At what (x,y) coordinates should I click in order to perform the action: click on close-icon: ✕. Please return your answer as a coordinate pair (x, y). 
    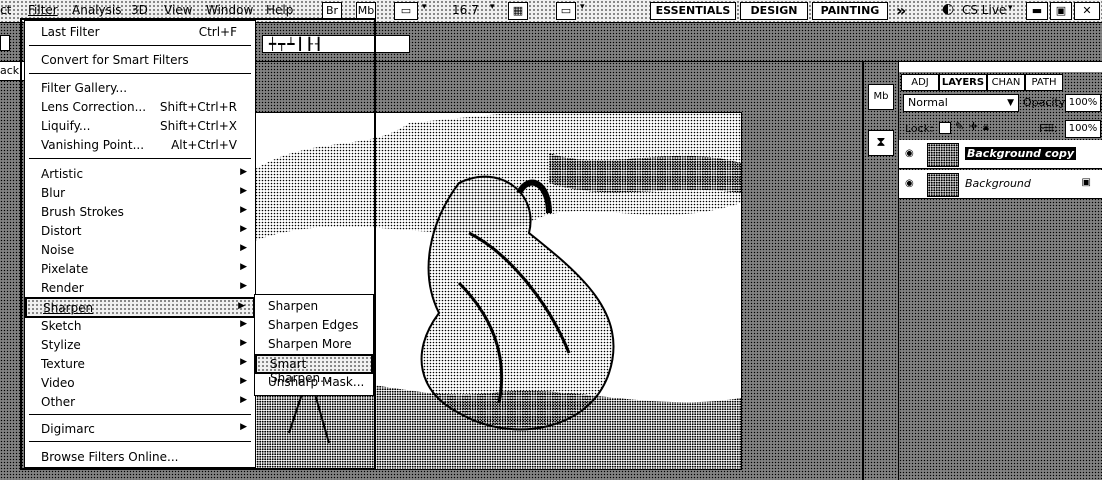
    Looking at the image, I should click on (1087, 11).